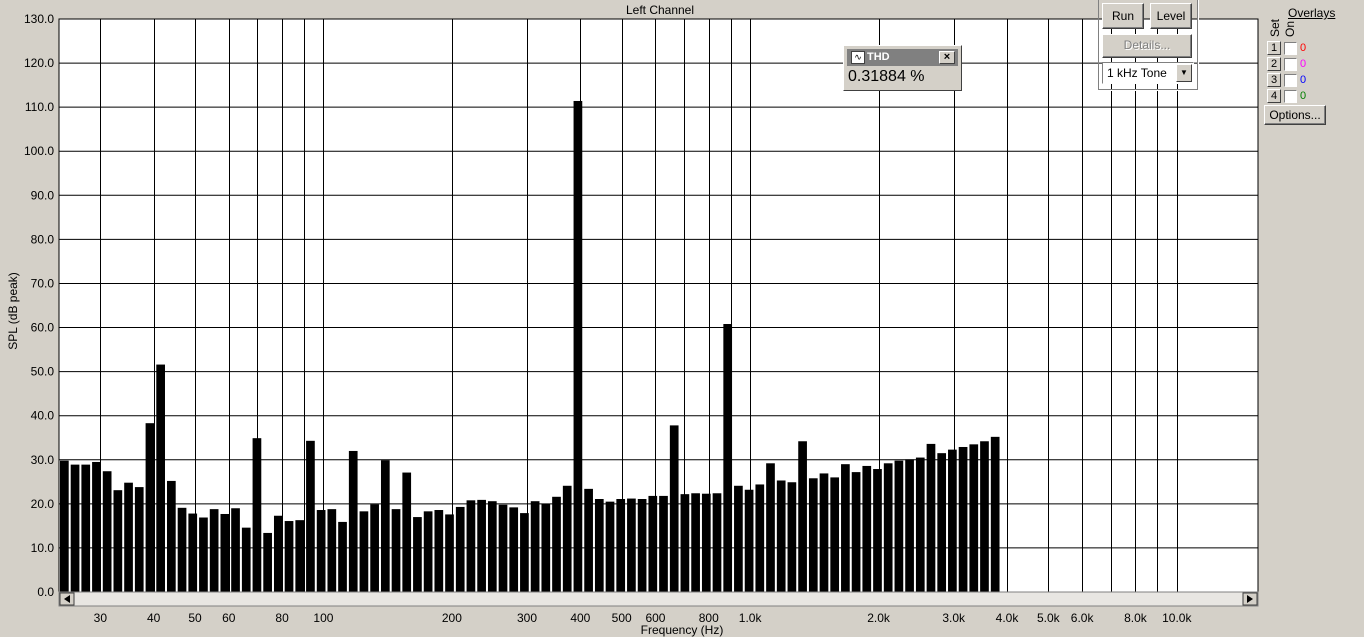 The height and width of the screenshot is (637, 1364). I want to click on x-tick-label: 60, so click(229, 618).